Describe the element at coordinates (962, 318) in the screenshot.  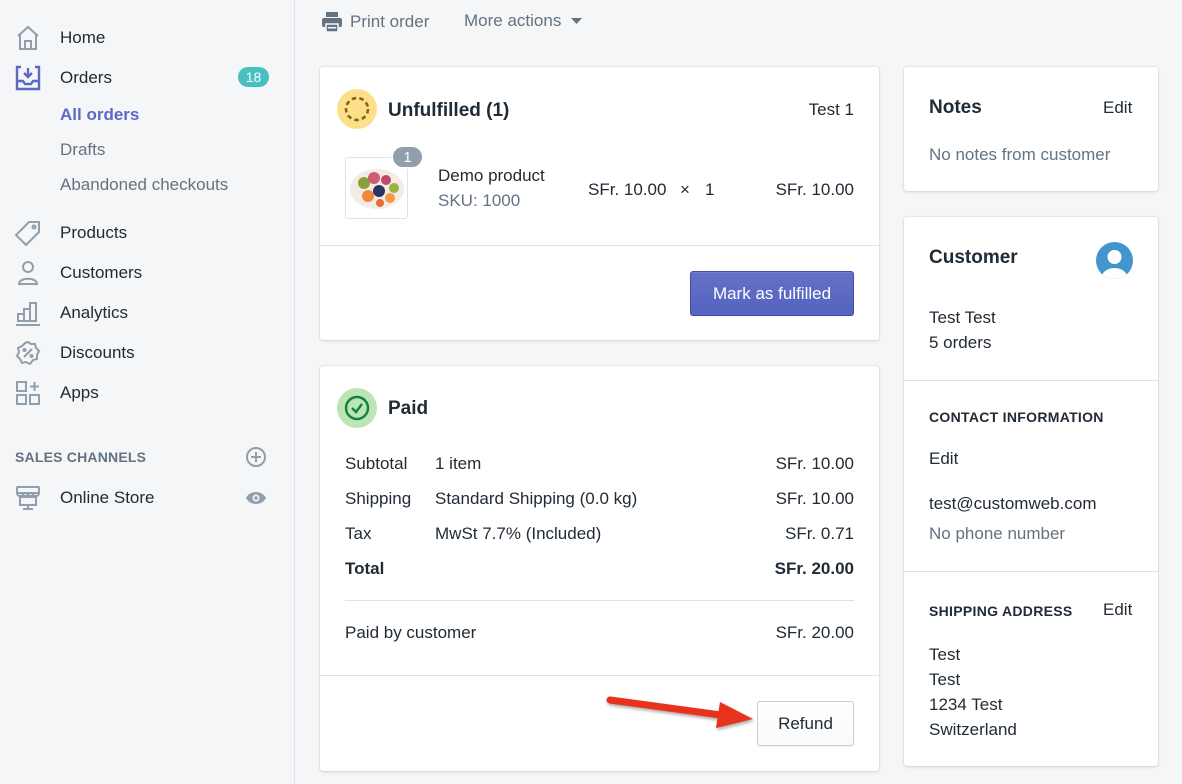
I see `customer-name-link: Test Test` at that location.